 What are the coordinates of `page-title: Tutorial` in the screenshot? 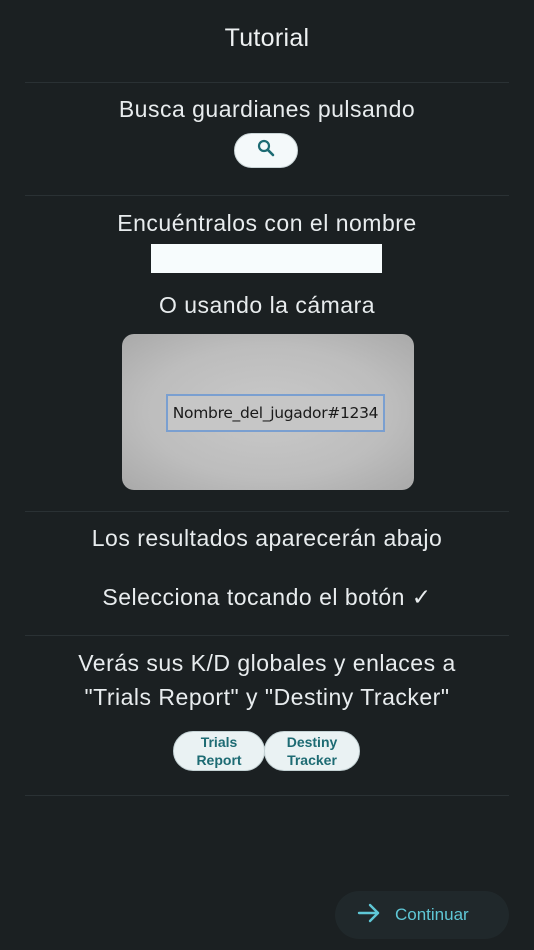 It's located at (267, 38).